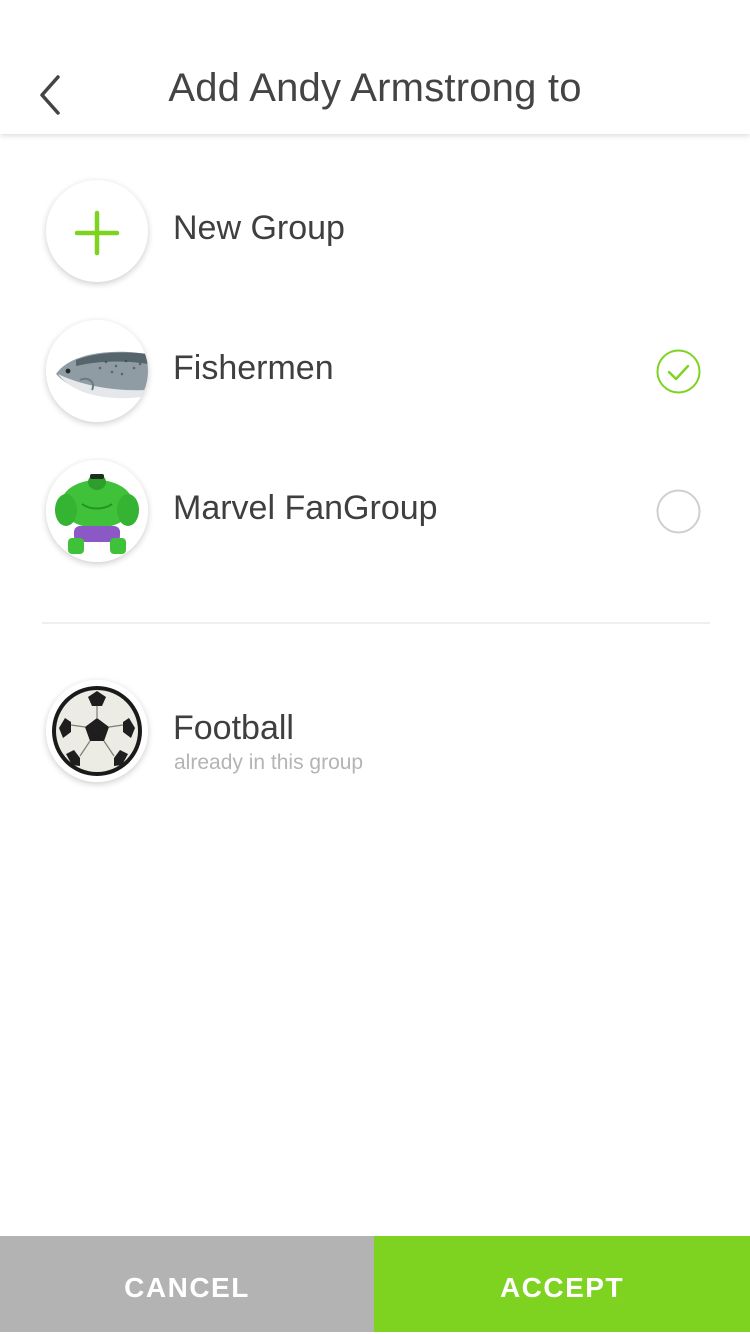 The image size is (750, 1334). I want to click on existing-group-row-football: Football already in this group, so click(375, 731).